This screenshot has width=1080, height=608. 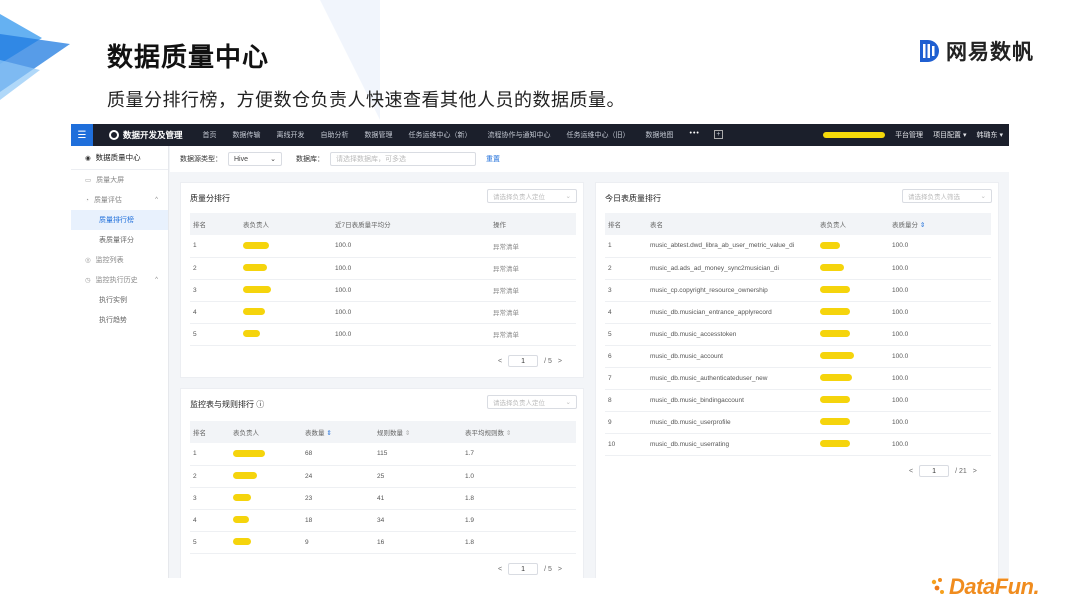 What do you see at coordinates (493, 159) in the screenshot?
I see `reset-button: 重置` at bounding box center [493, 159].